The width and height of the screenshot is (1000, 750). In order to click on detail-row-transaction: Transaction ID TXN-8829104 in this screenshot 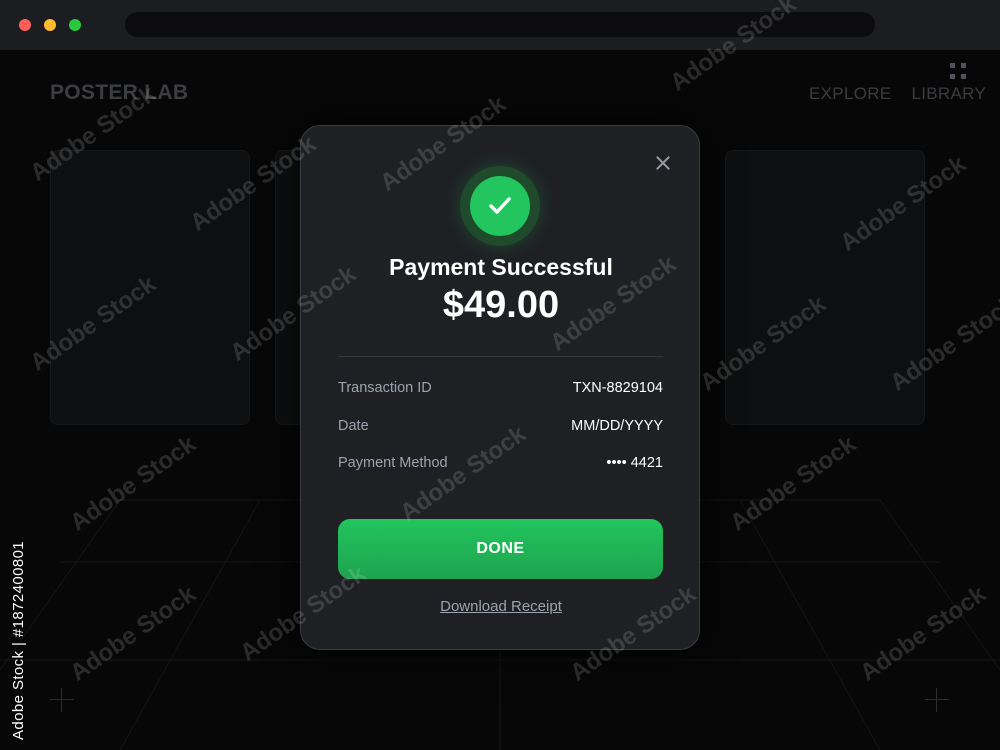, I will do `click(500, 390)`.